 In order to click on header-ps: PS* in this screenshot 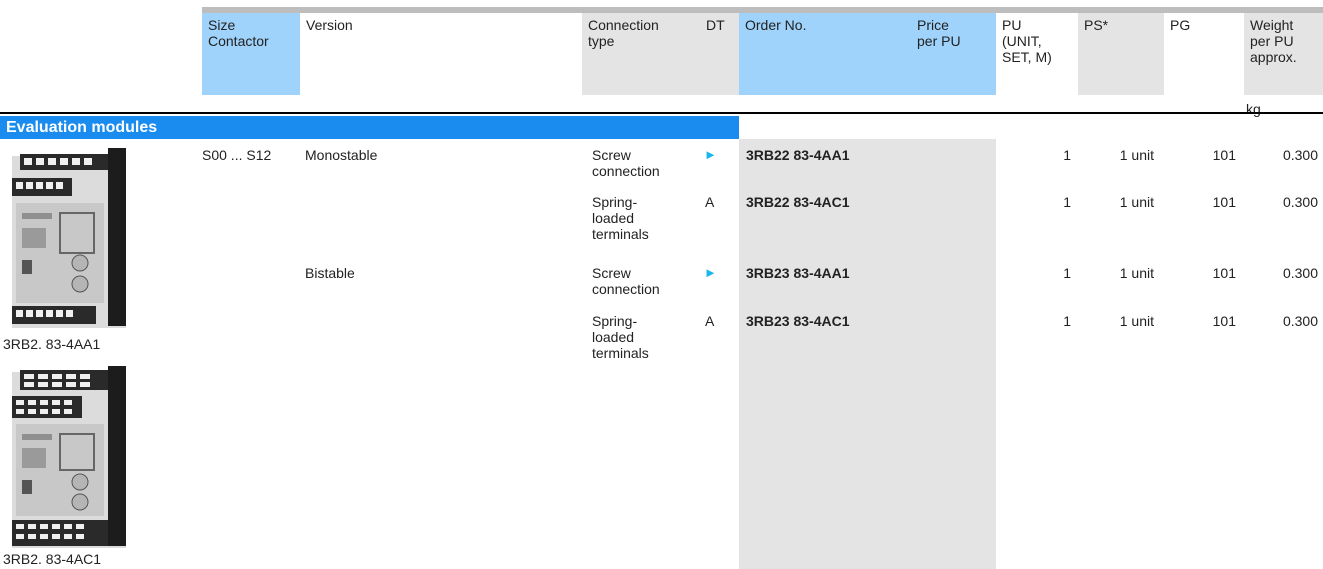, I will do `click(1121, 54)`.